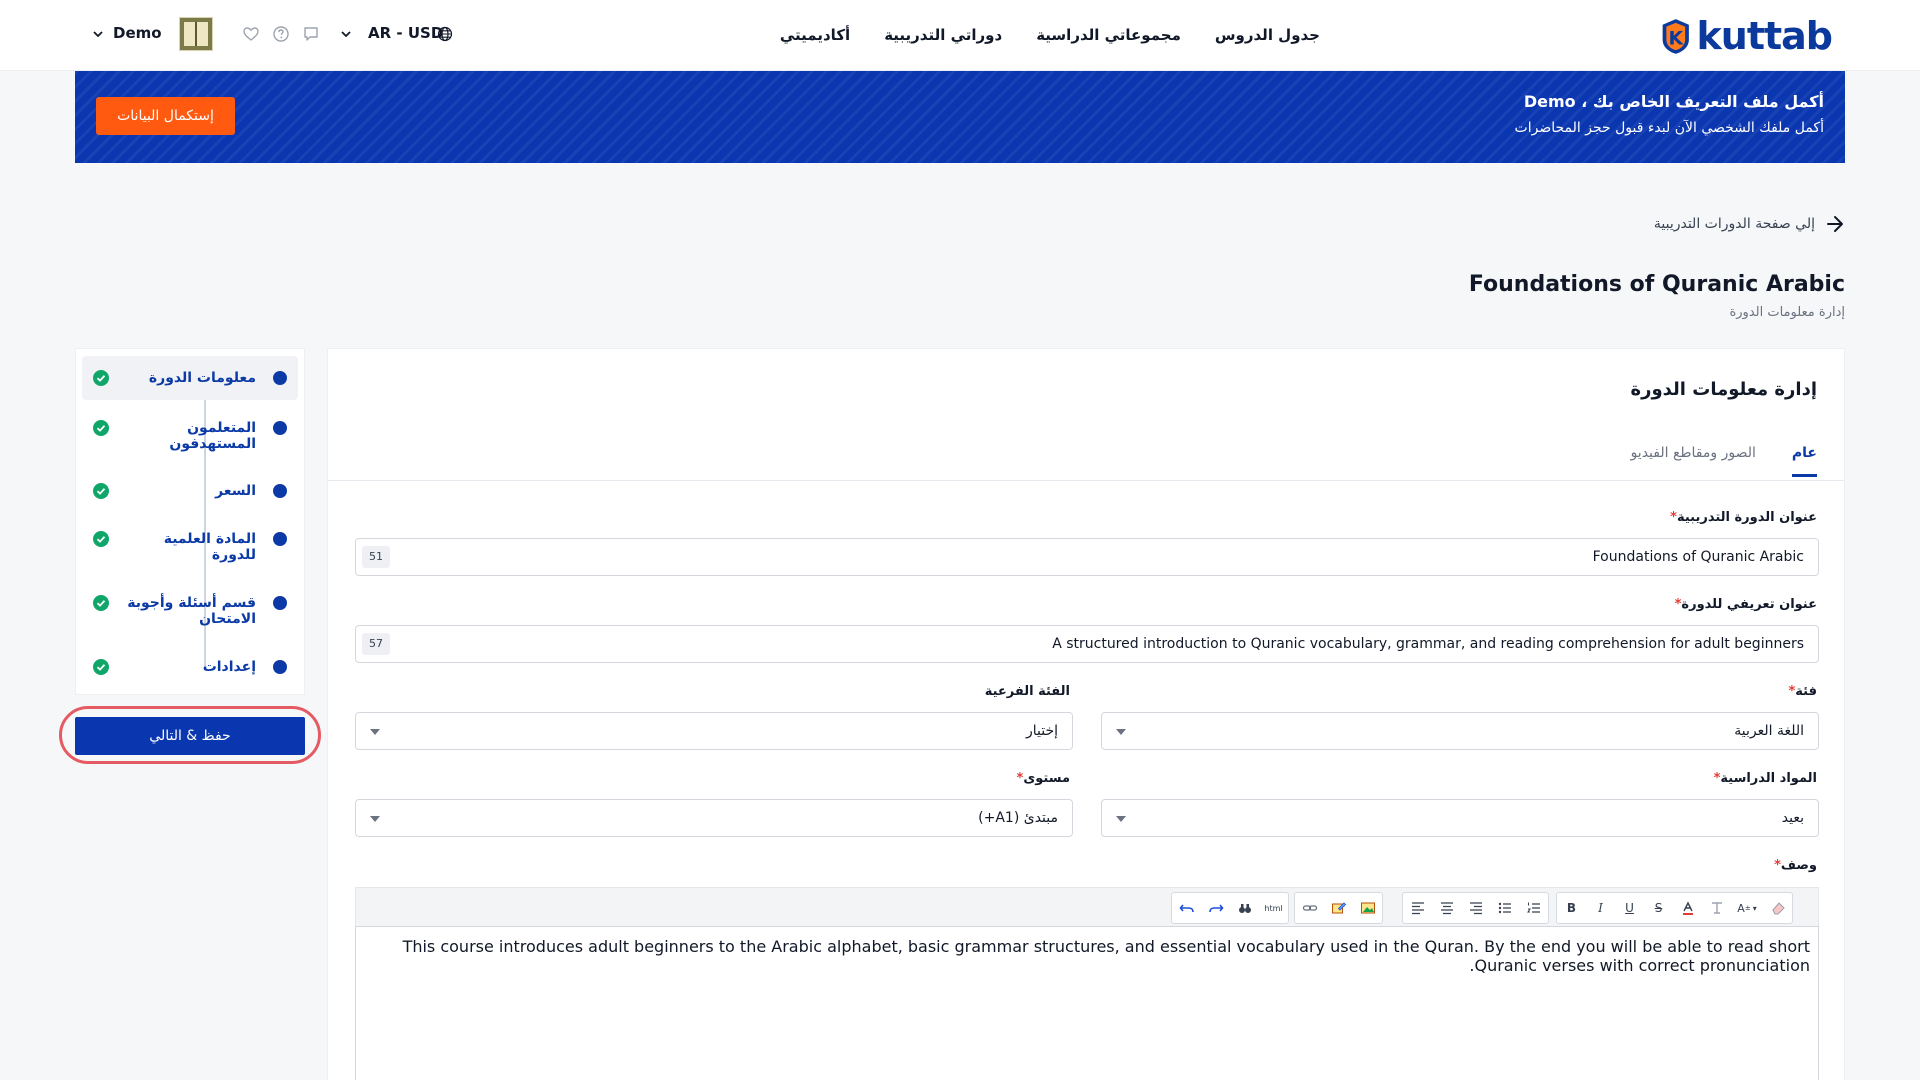 Image resolution: width=1920 pixels, height=1080 pixels. What do you see at coordinates (1747, 908) in the screenshot?
I see `font-size-button: A ± ▾` at bounding box center [1747, 908].